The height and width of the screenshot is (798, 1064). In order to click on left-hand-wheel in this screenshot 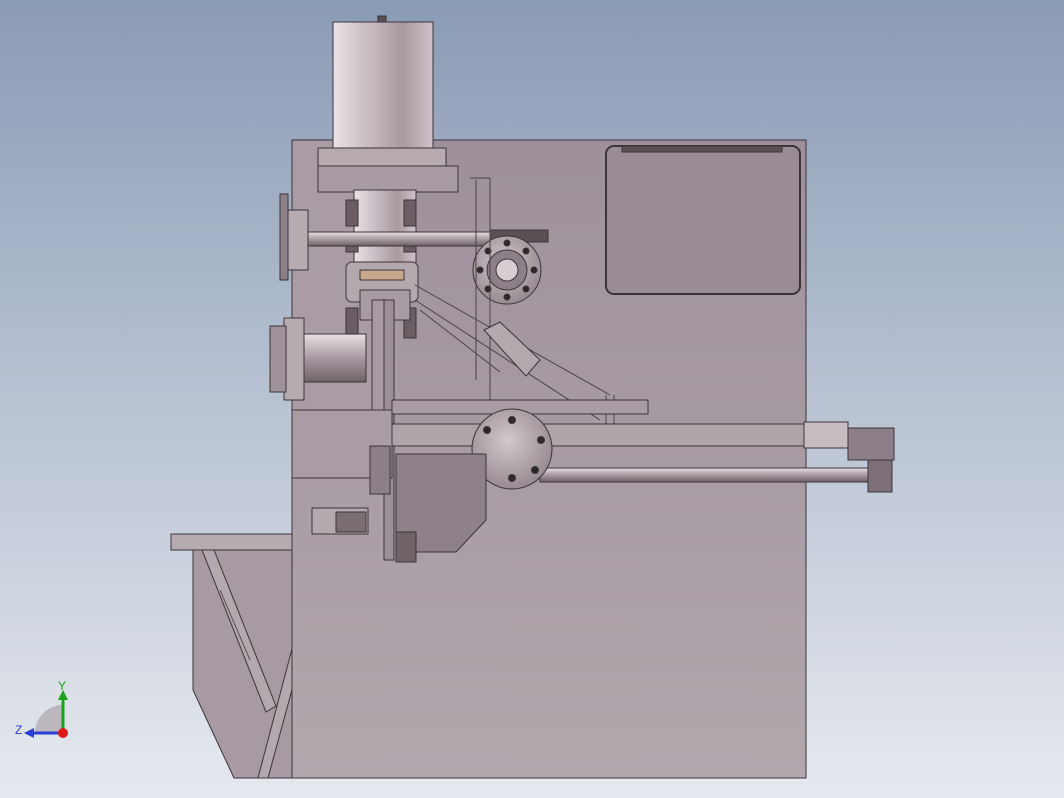, I will do `click(284, 237)`.